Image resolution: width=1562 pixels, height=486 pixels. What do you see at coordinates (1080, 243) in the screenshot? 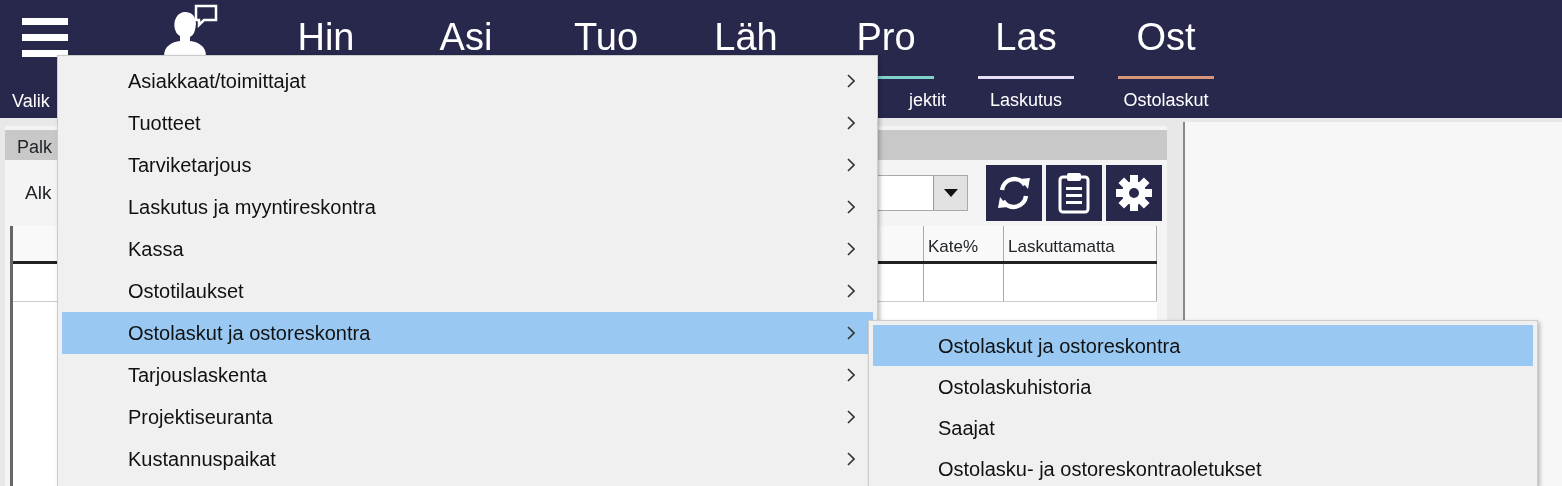
I see `column-header: Laskuttamatta` at bounding box center [1080, 243].